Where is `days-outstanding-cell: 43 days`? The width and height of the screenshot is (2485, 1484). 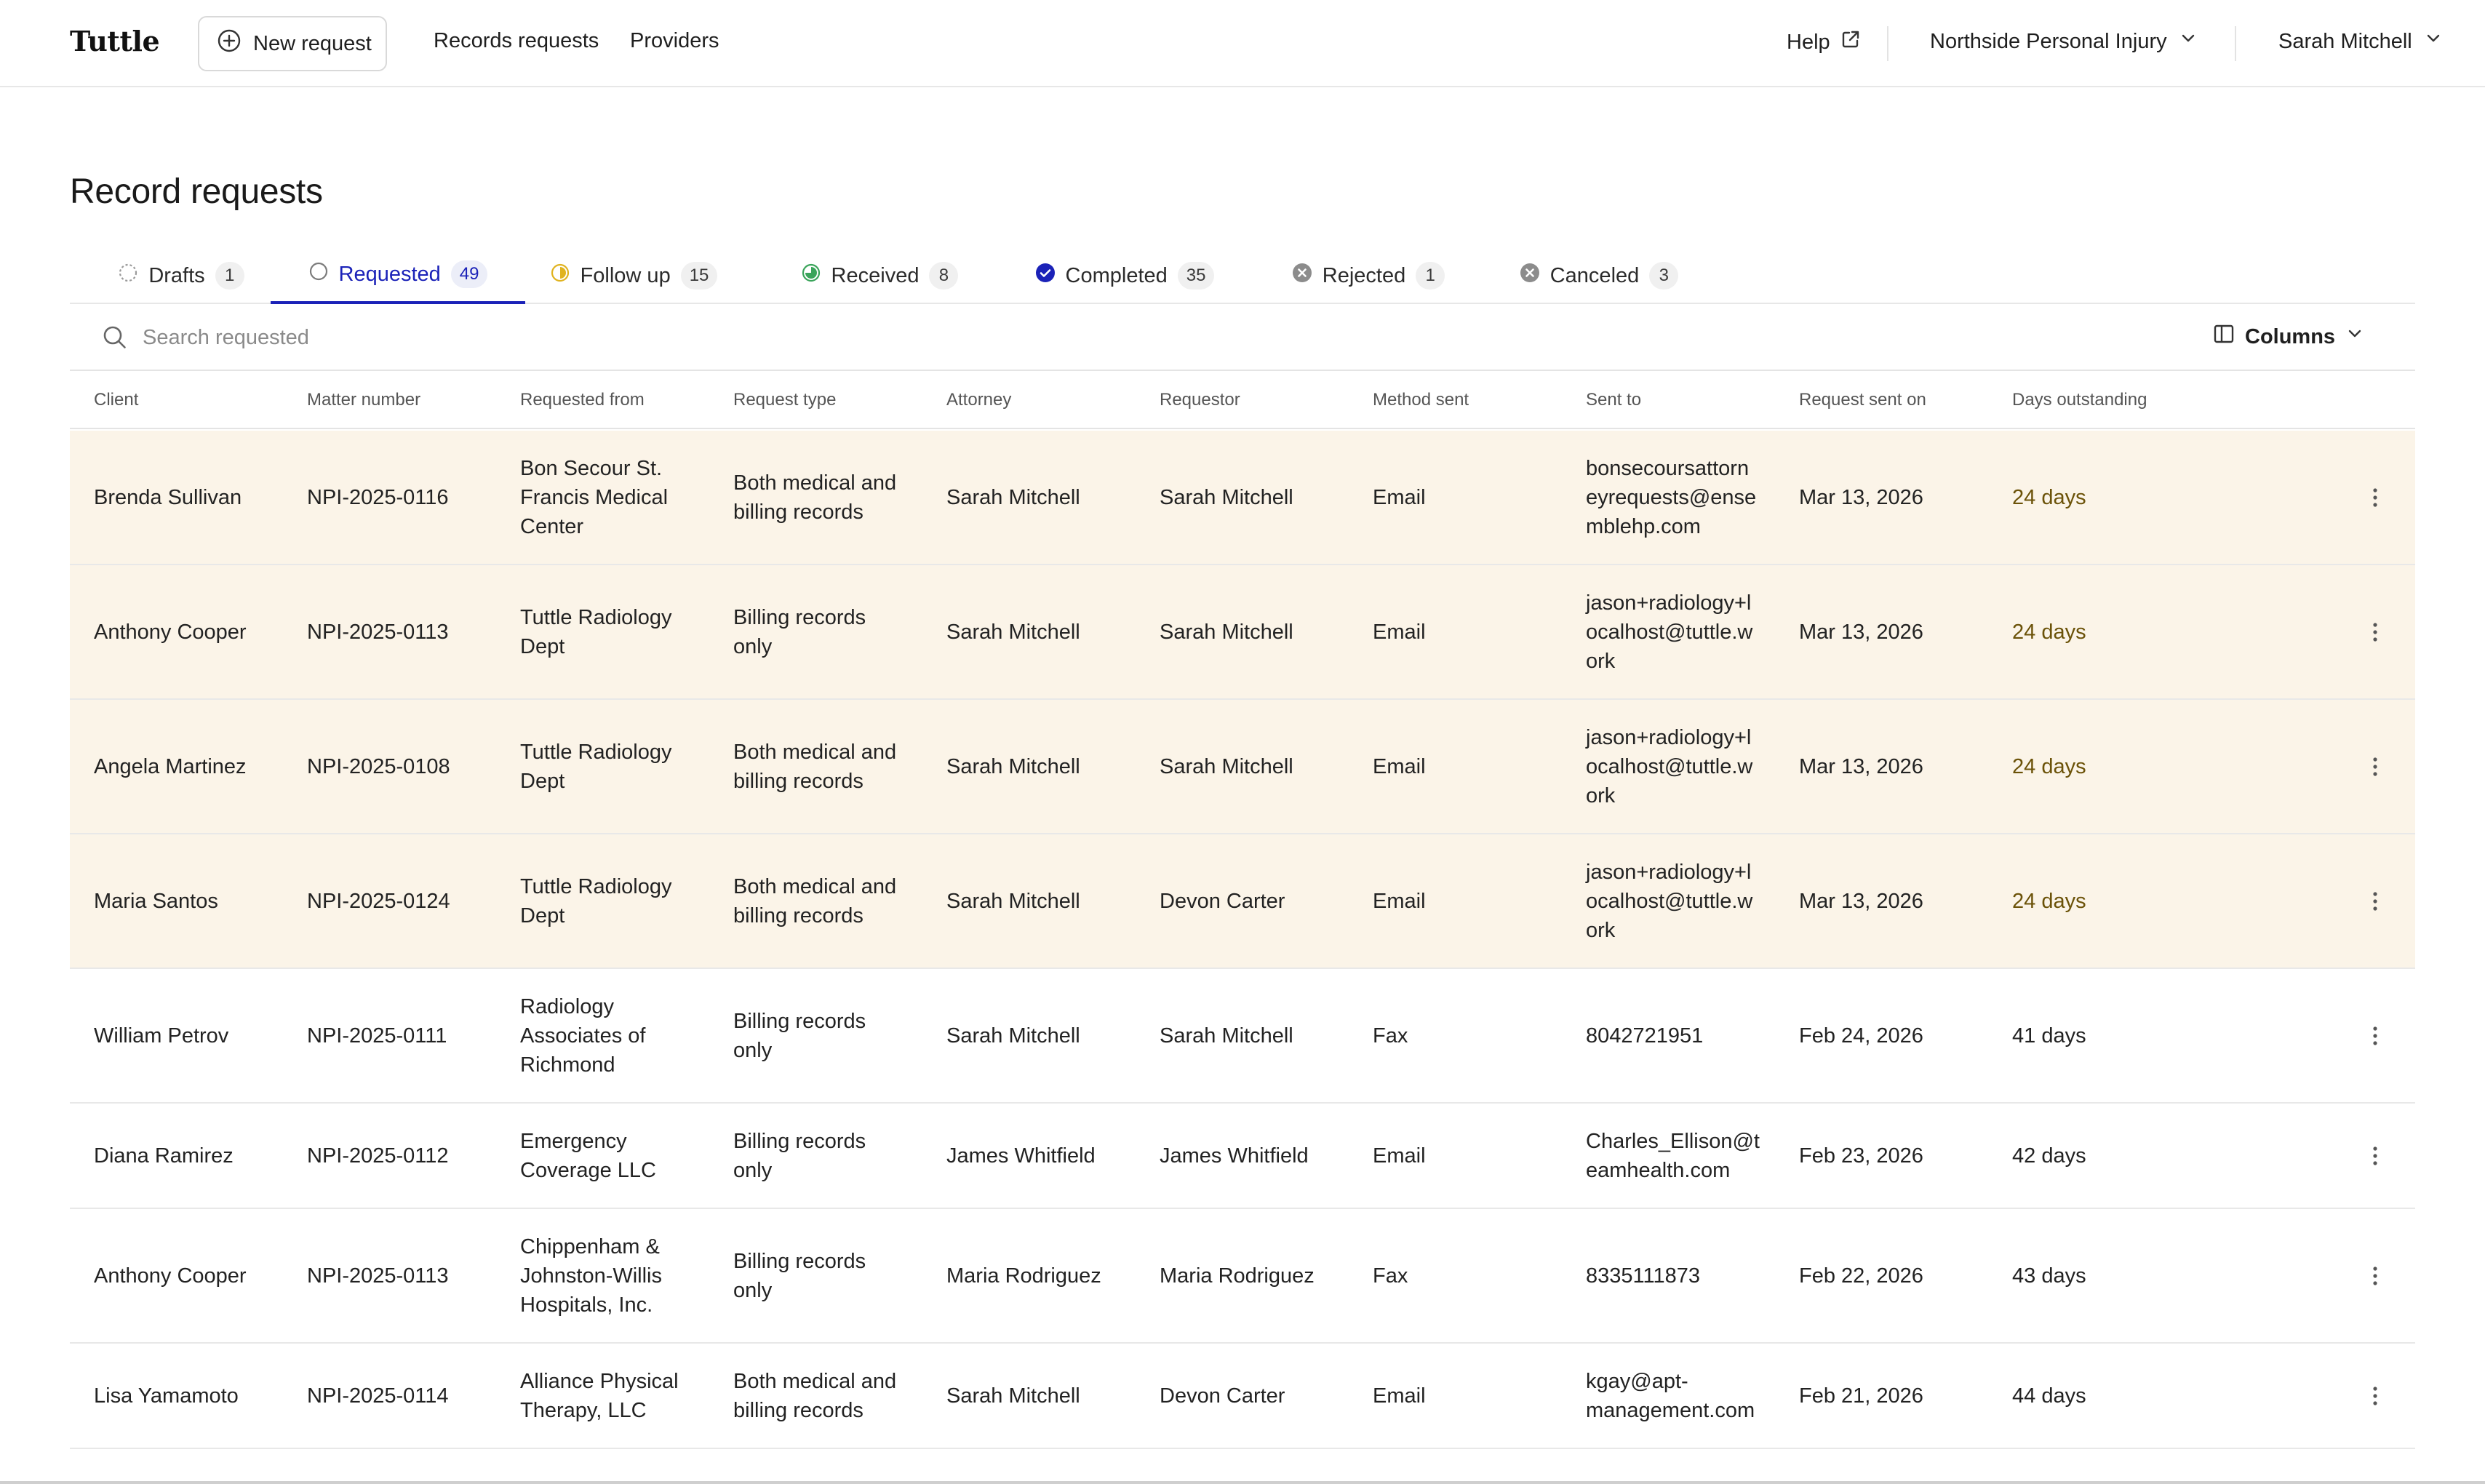
days-outstanding-cell: 43 days is located at coordinates (2114, 1275).